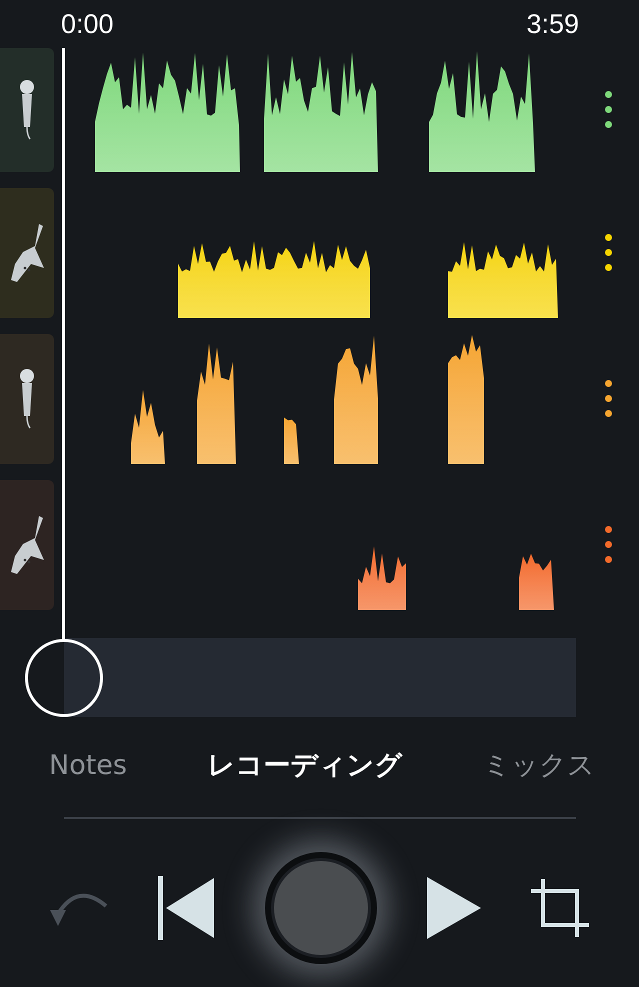 The image size is (639, 987). Describe the element at coordinates (304, 766) in the screenshot. I see `tab: レコーディング` at that location.